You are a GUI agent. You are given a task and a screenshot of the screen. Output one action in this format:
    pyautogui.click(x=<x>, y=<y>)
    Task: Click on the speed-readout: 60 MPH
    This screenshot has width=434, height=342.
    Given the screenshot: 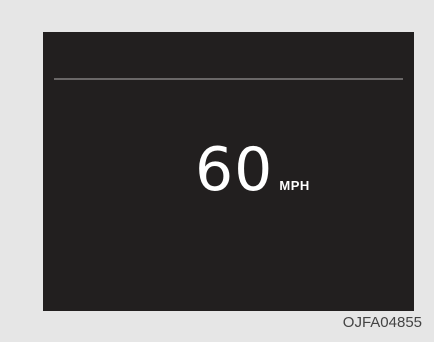 What is the action you would take?
    pyautogui.click(x=252, y=170)
    